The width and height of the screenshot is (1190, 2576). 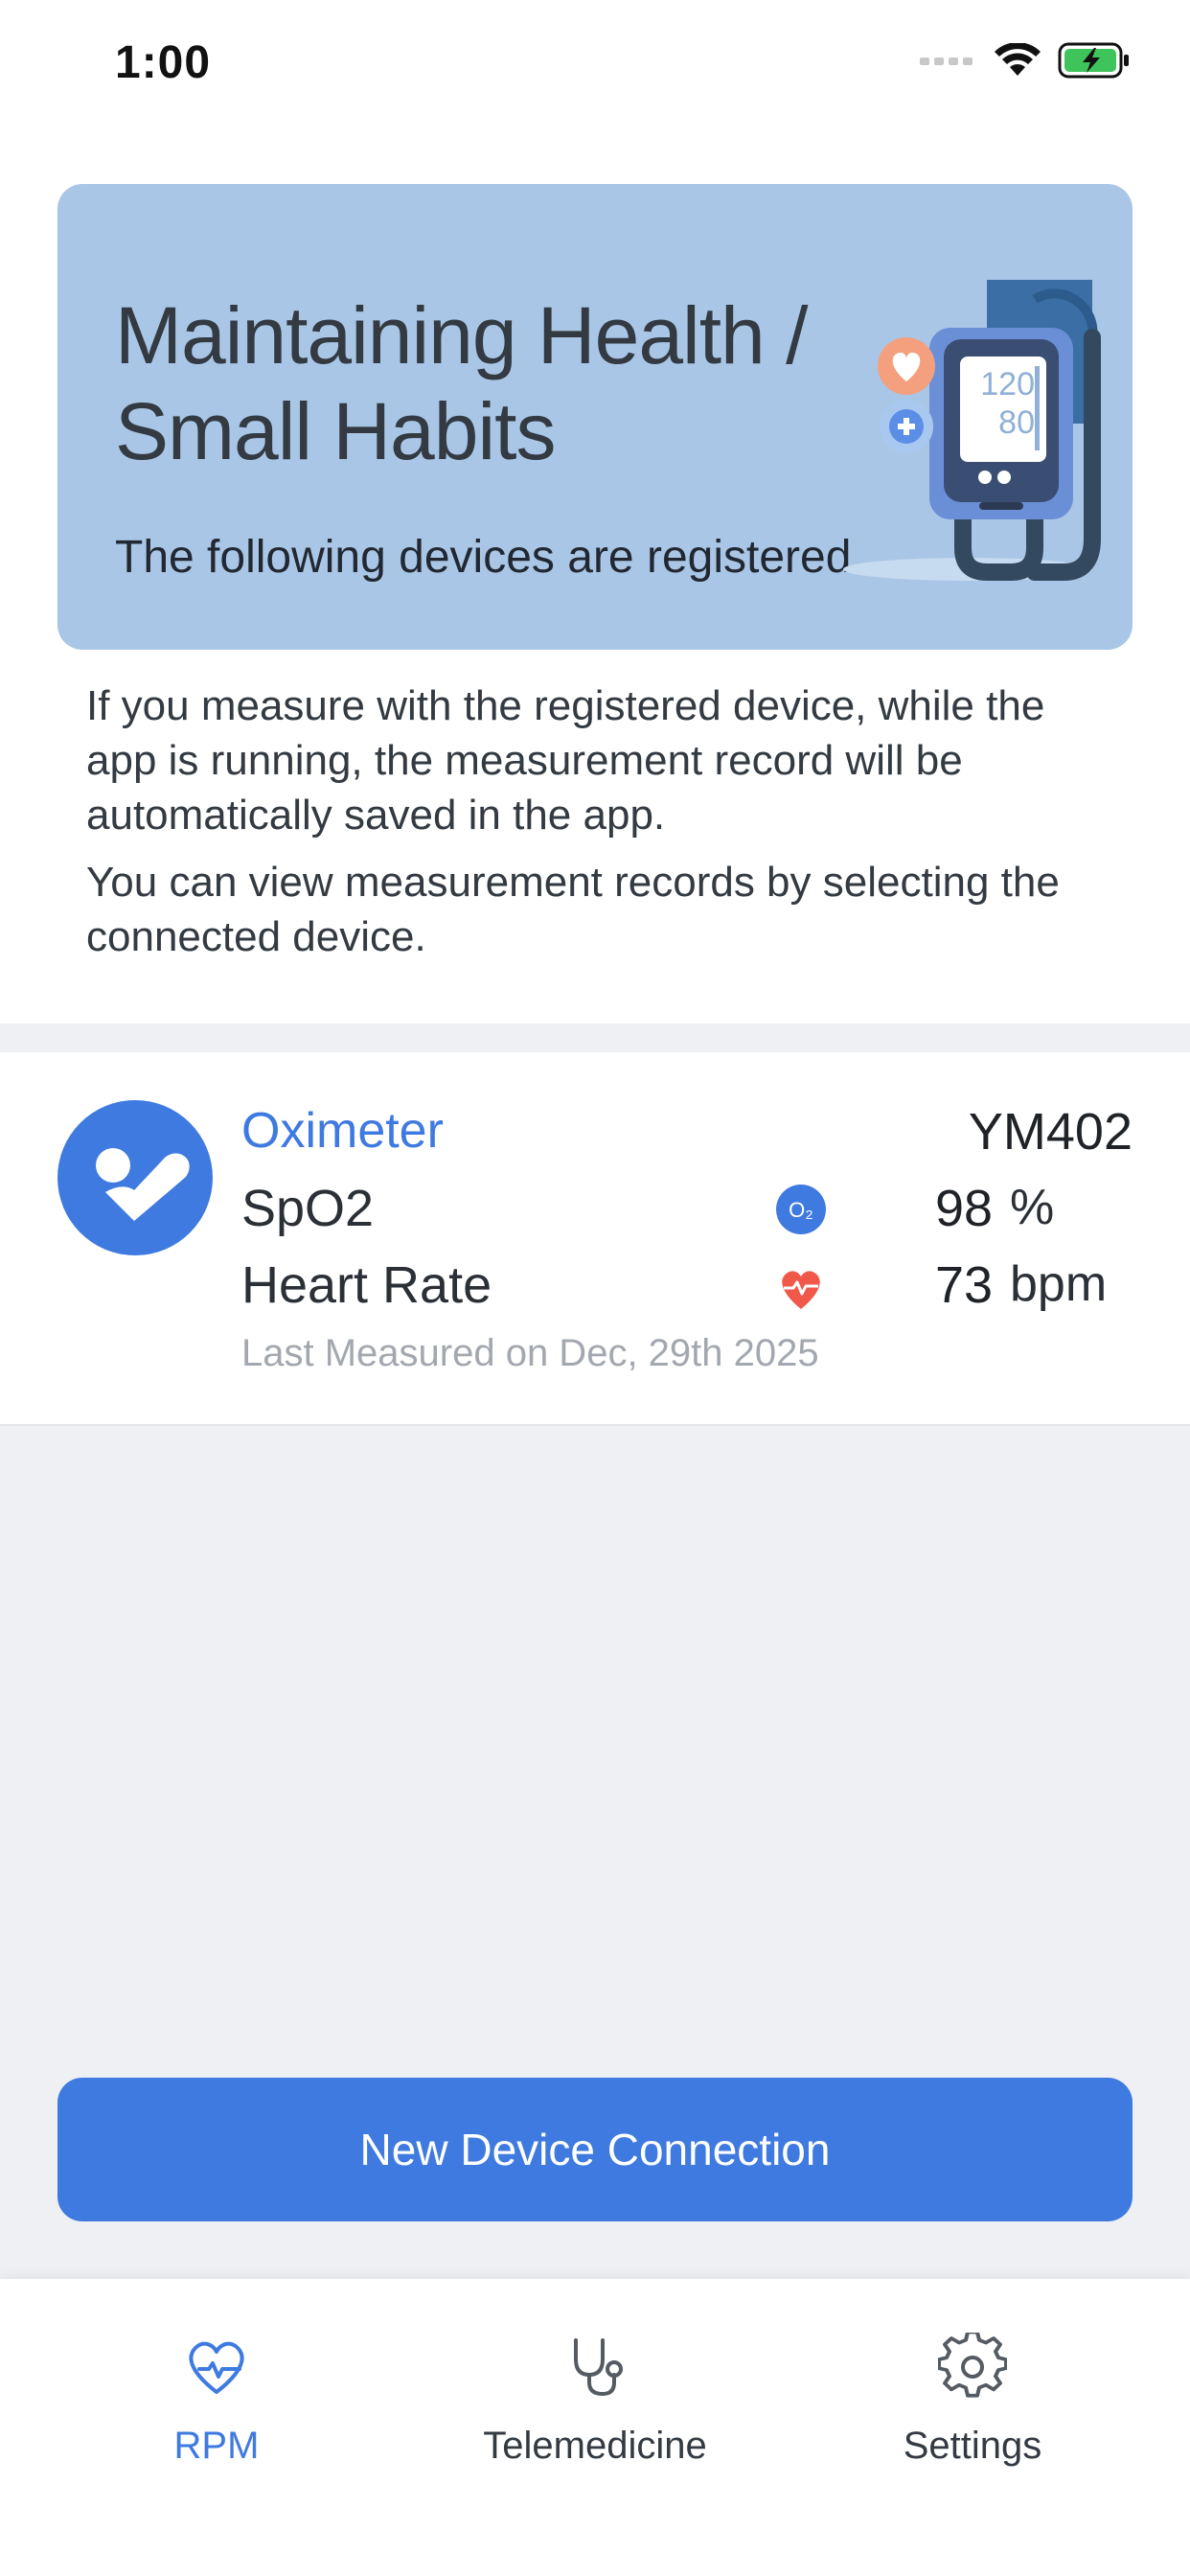 What do you see at coordinates (163, 63) in the screenshot?
I see `status-time: 1:00` at bounding box center [163, 63].